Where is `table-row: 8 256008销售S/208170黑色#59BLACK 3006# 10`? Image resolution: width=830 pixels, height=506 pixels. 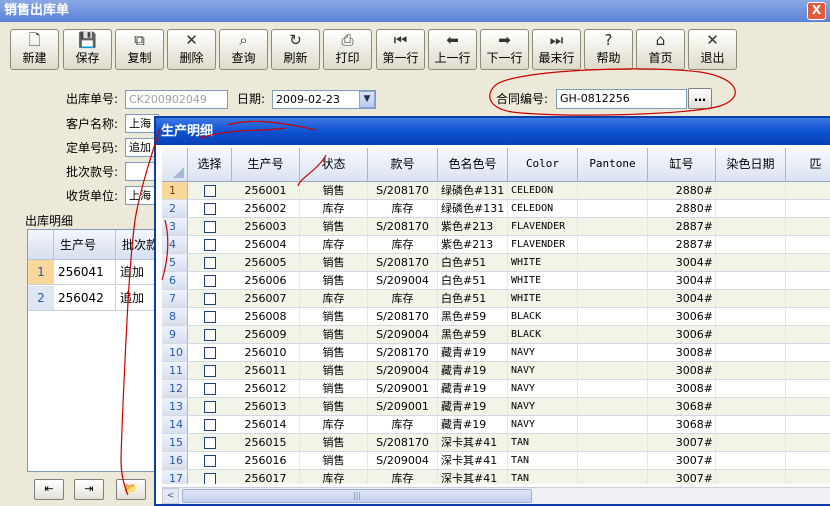
table-row: 8 256008销售S/208170黑色#59BLACK 3006# 10 is located at coordinates (496, 317).